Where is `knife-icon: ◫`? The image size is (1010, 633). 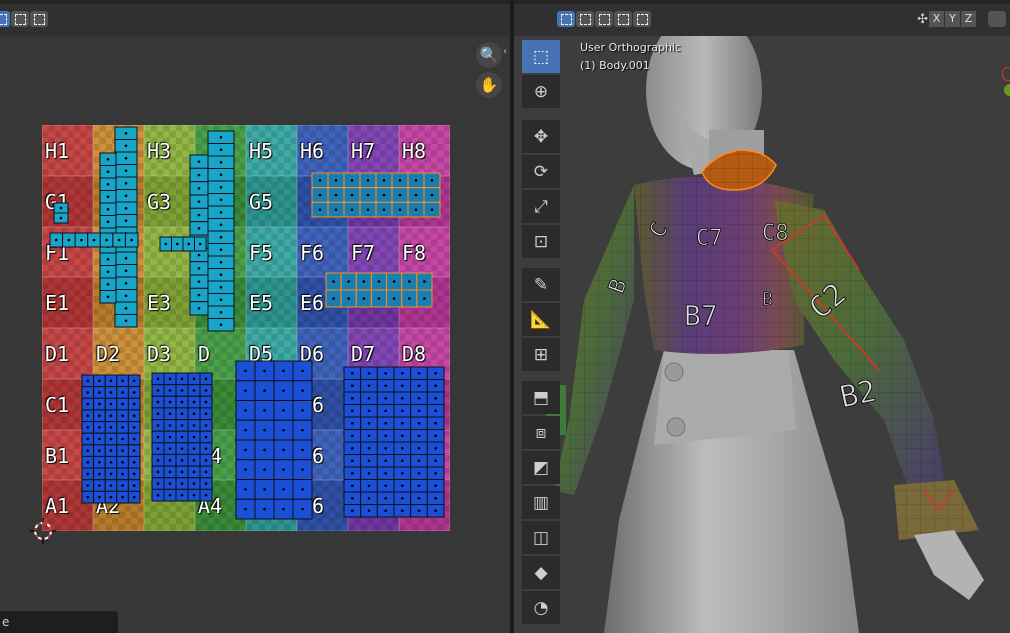
knife-icon: ◫ is located at coordinates (541, 537).